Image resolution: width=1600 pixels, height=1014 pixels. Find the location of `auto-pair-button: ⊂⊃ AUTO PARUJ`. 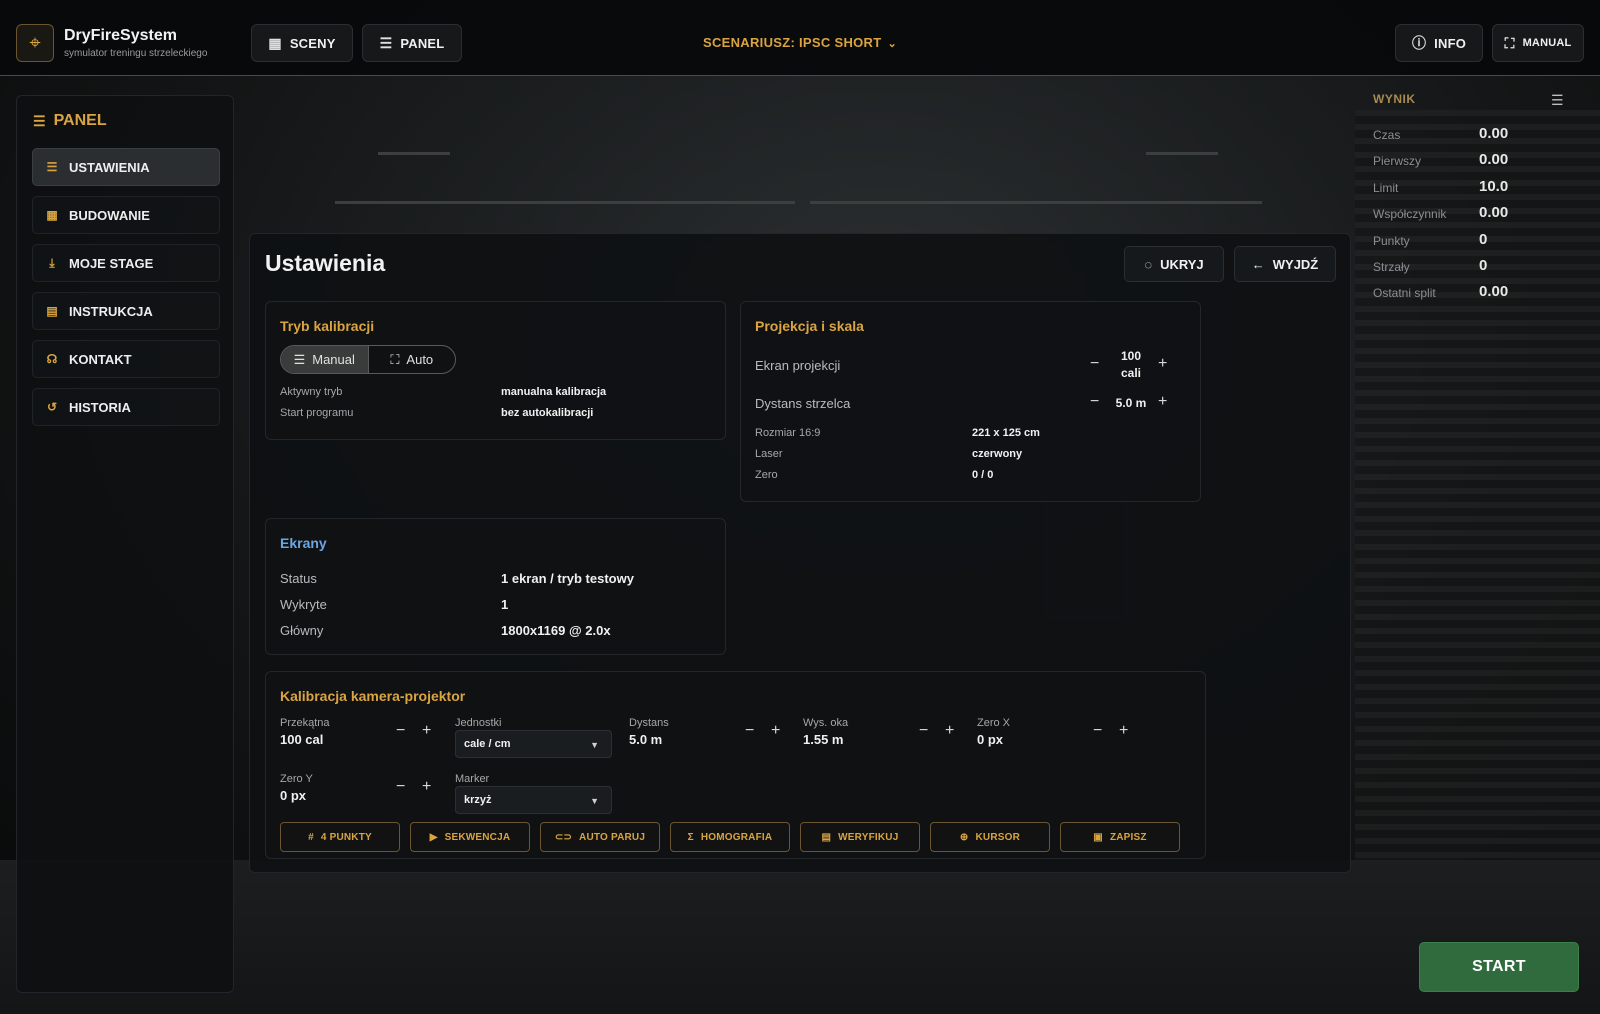

auto-pair-button: ⊂⊃ AUTO PARUJ is located at coordinates (600, 837).